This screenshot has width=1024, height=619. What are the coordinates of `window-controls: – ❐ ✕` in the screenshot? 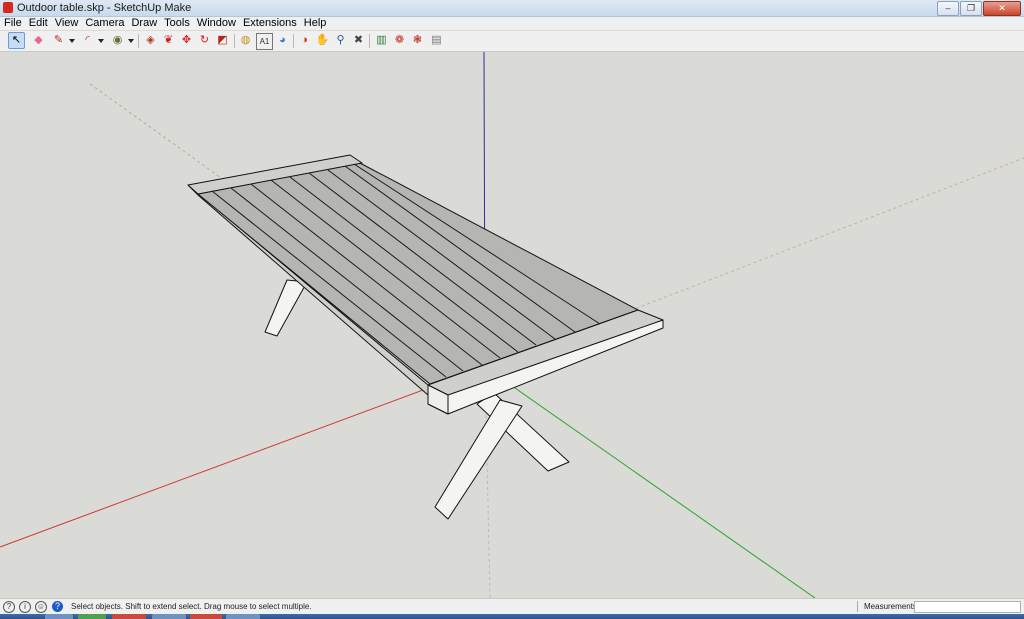 It's located at (979, 8).